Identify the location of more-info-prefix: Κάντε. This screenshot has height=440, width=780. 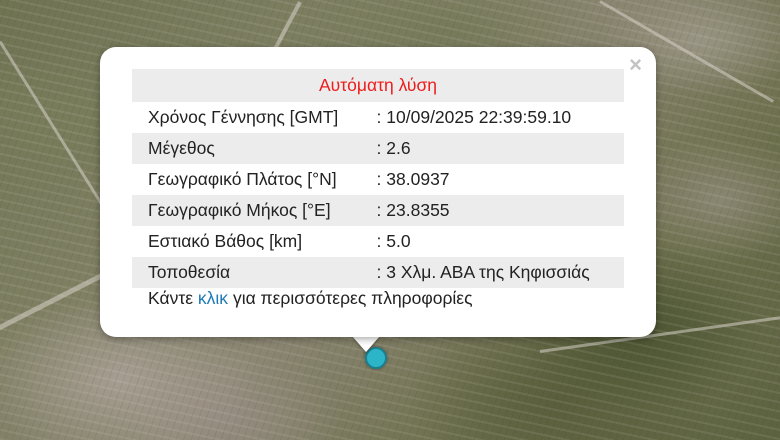
(171, 298).